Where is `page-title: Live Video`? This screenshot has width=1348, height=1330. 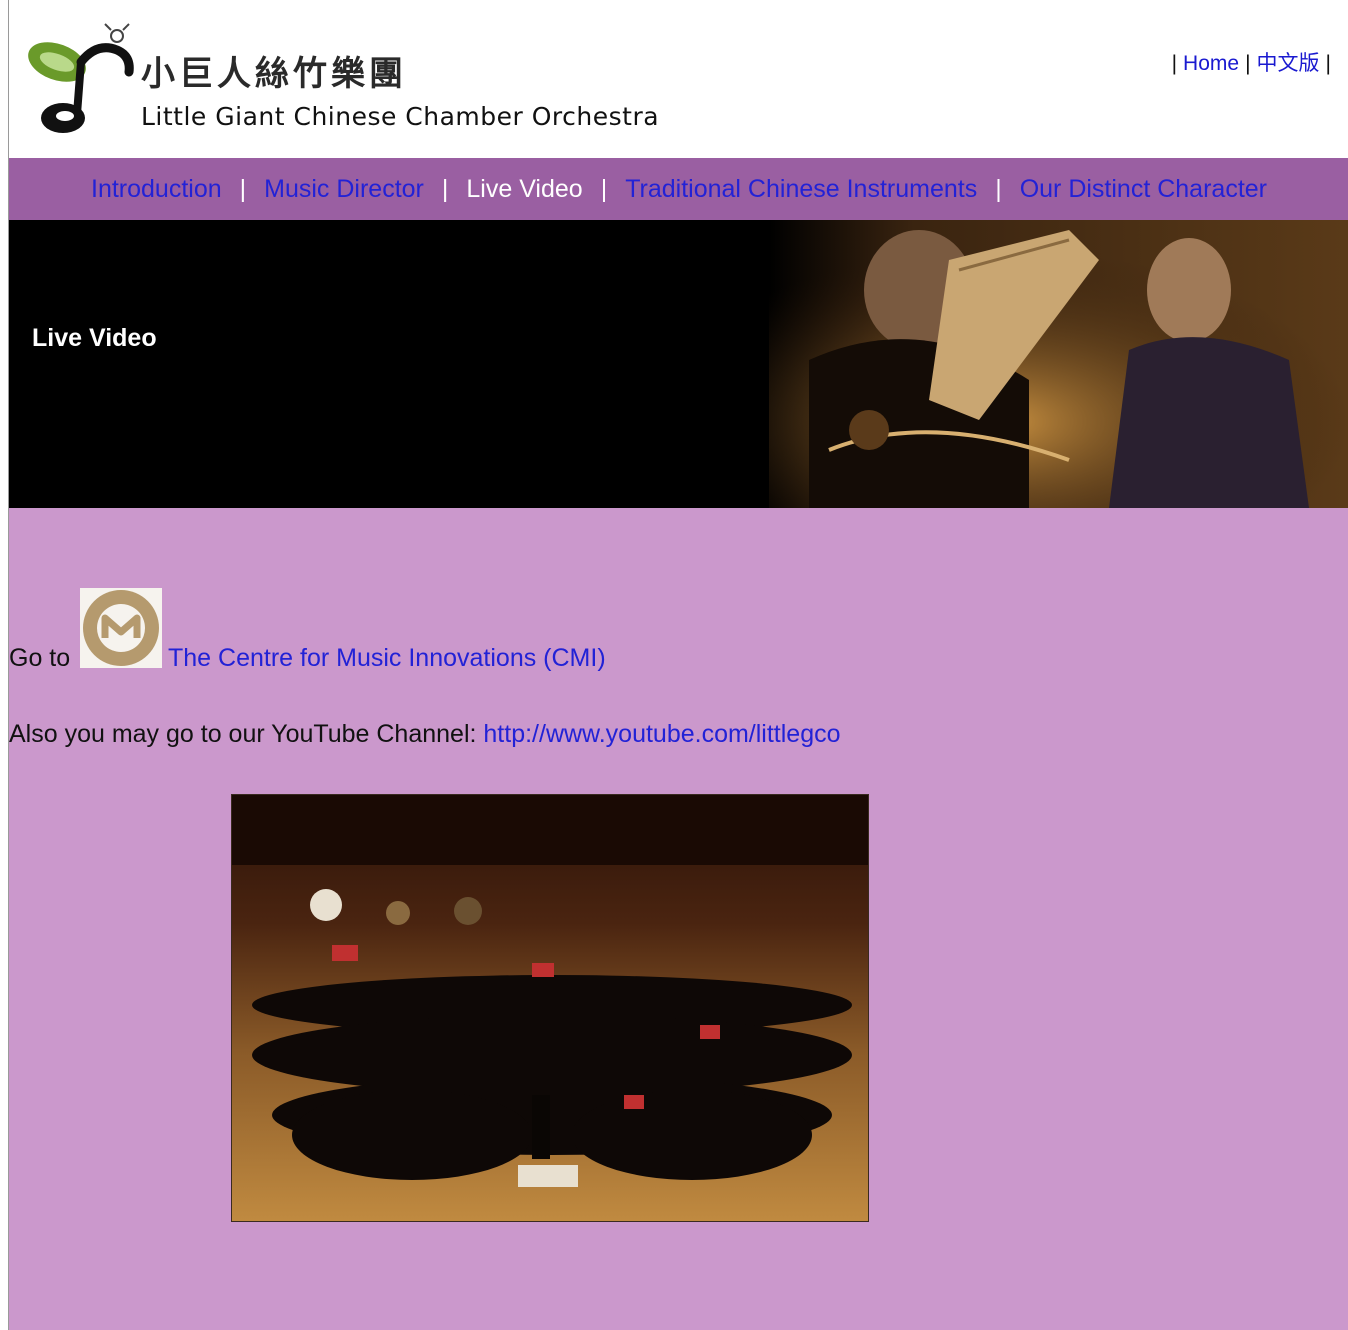
page-title: Live Video is located at coordinates (94, 338).